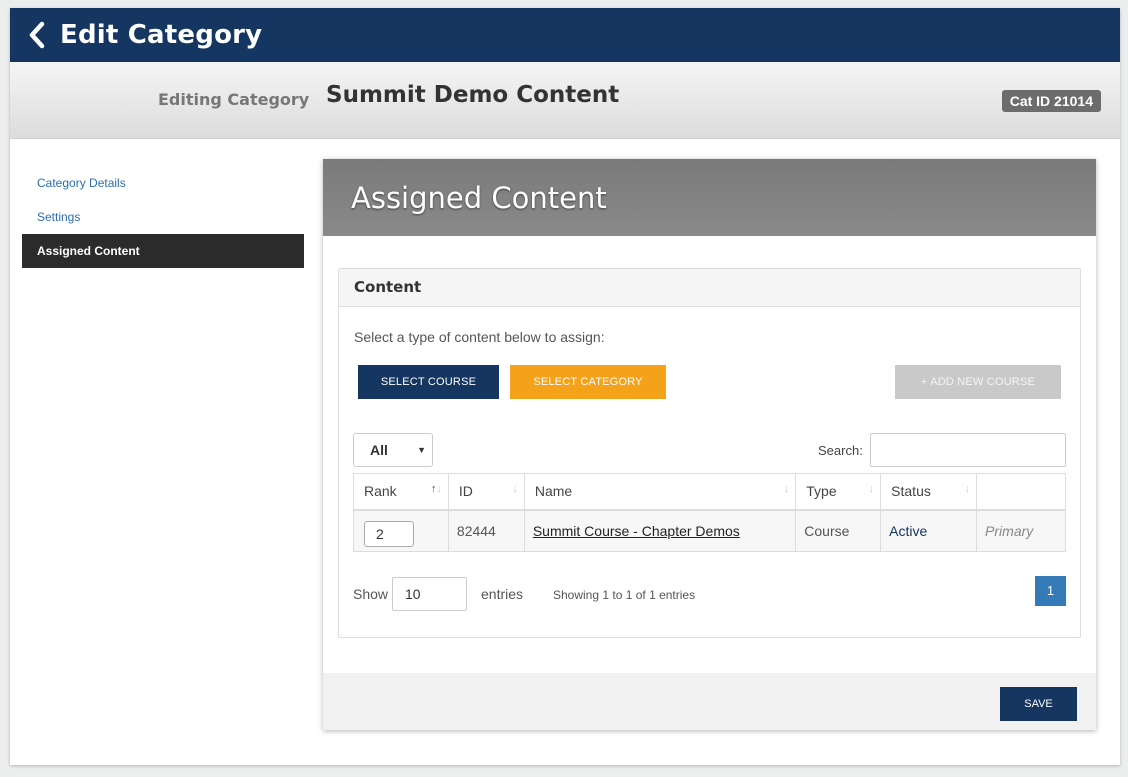 The image size is (1128, 777). I want to click on type-filter-value: All, so click(379, 450).